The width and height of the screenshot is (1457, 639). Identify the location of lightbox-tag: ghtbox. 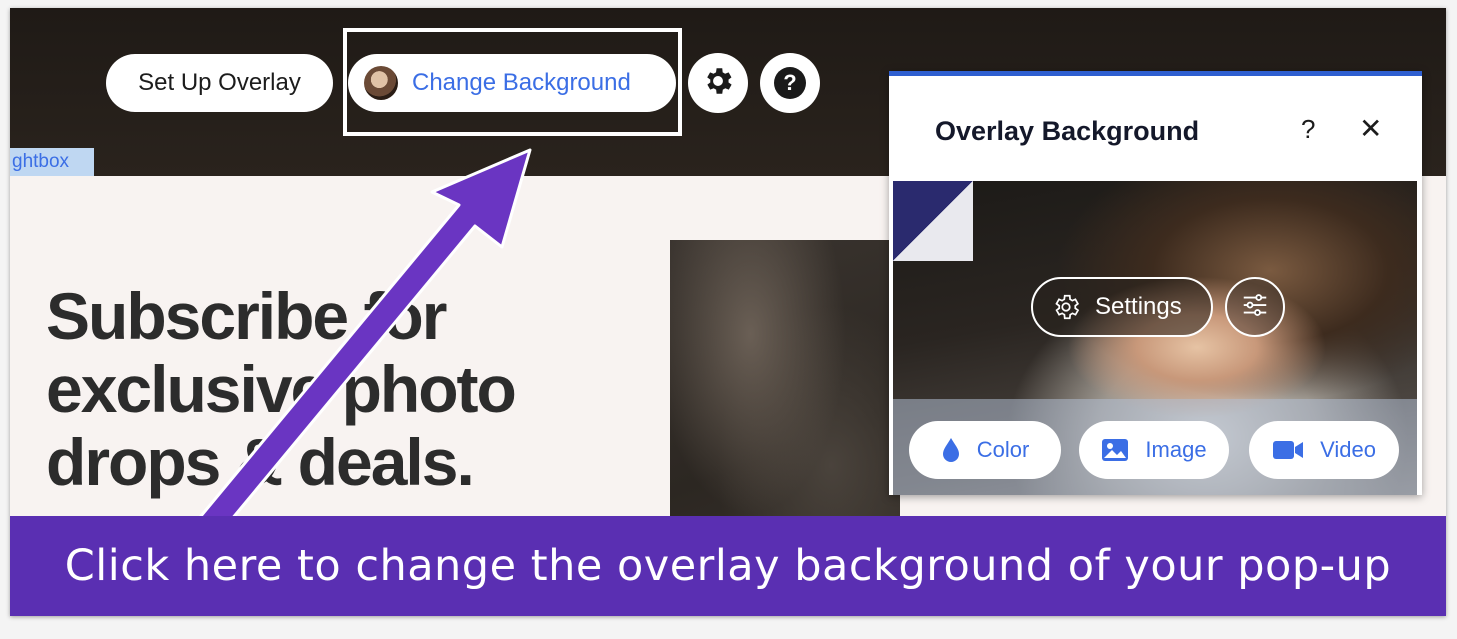
(52, 162).